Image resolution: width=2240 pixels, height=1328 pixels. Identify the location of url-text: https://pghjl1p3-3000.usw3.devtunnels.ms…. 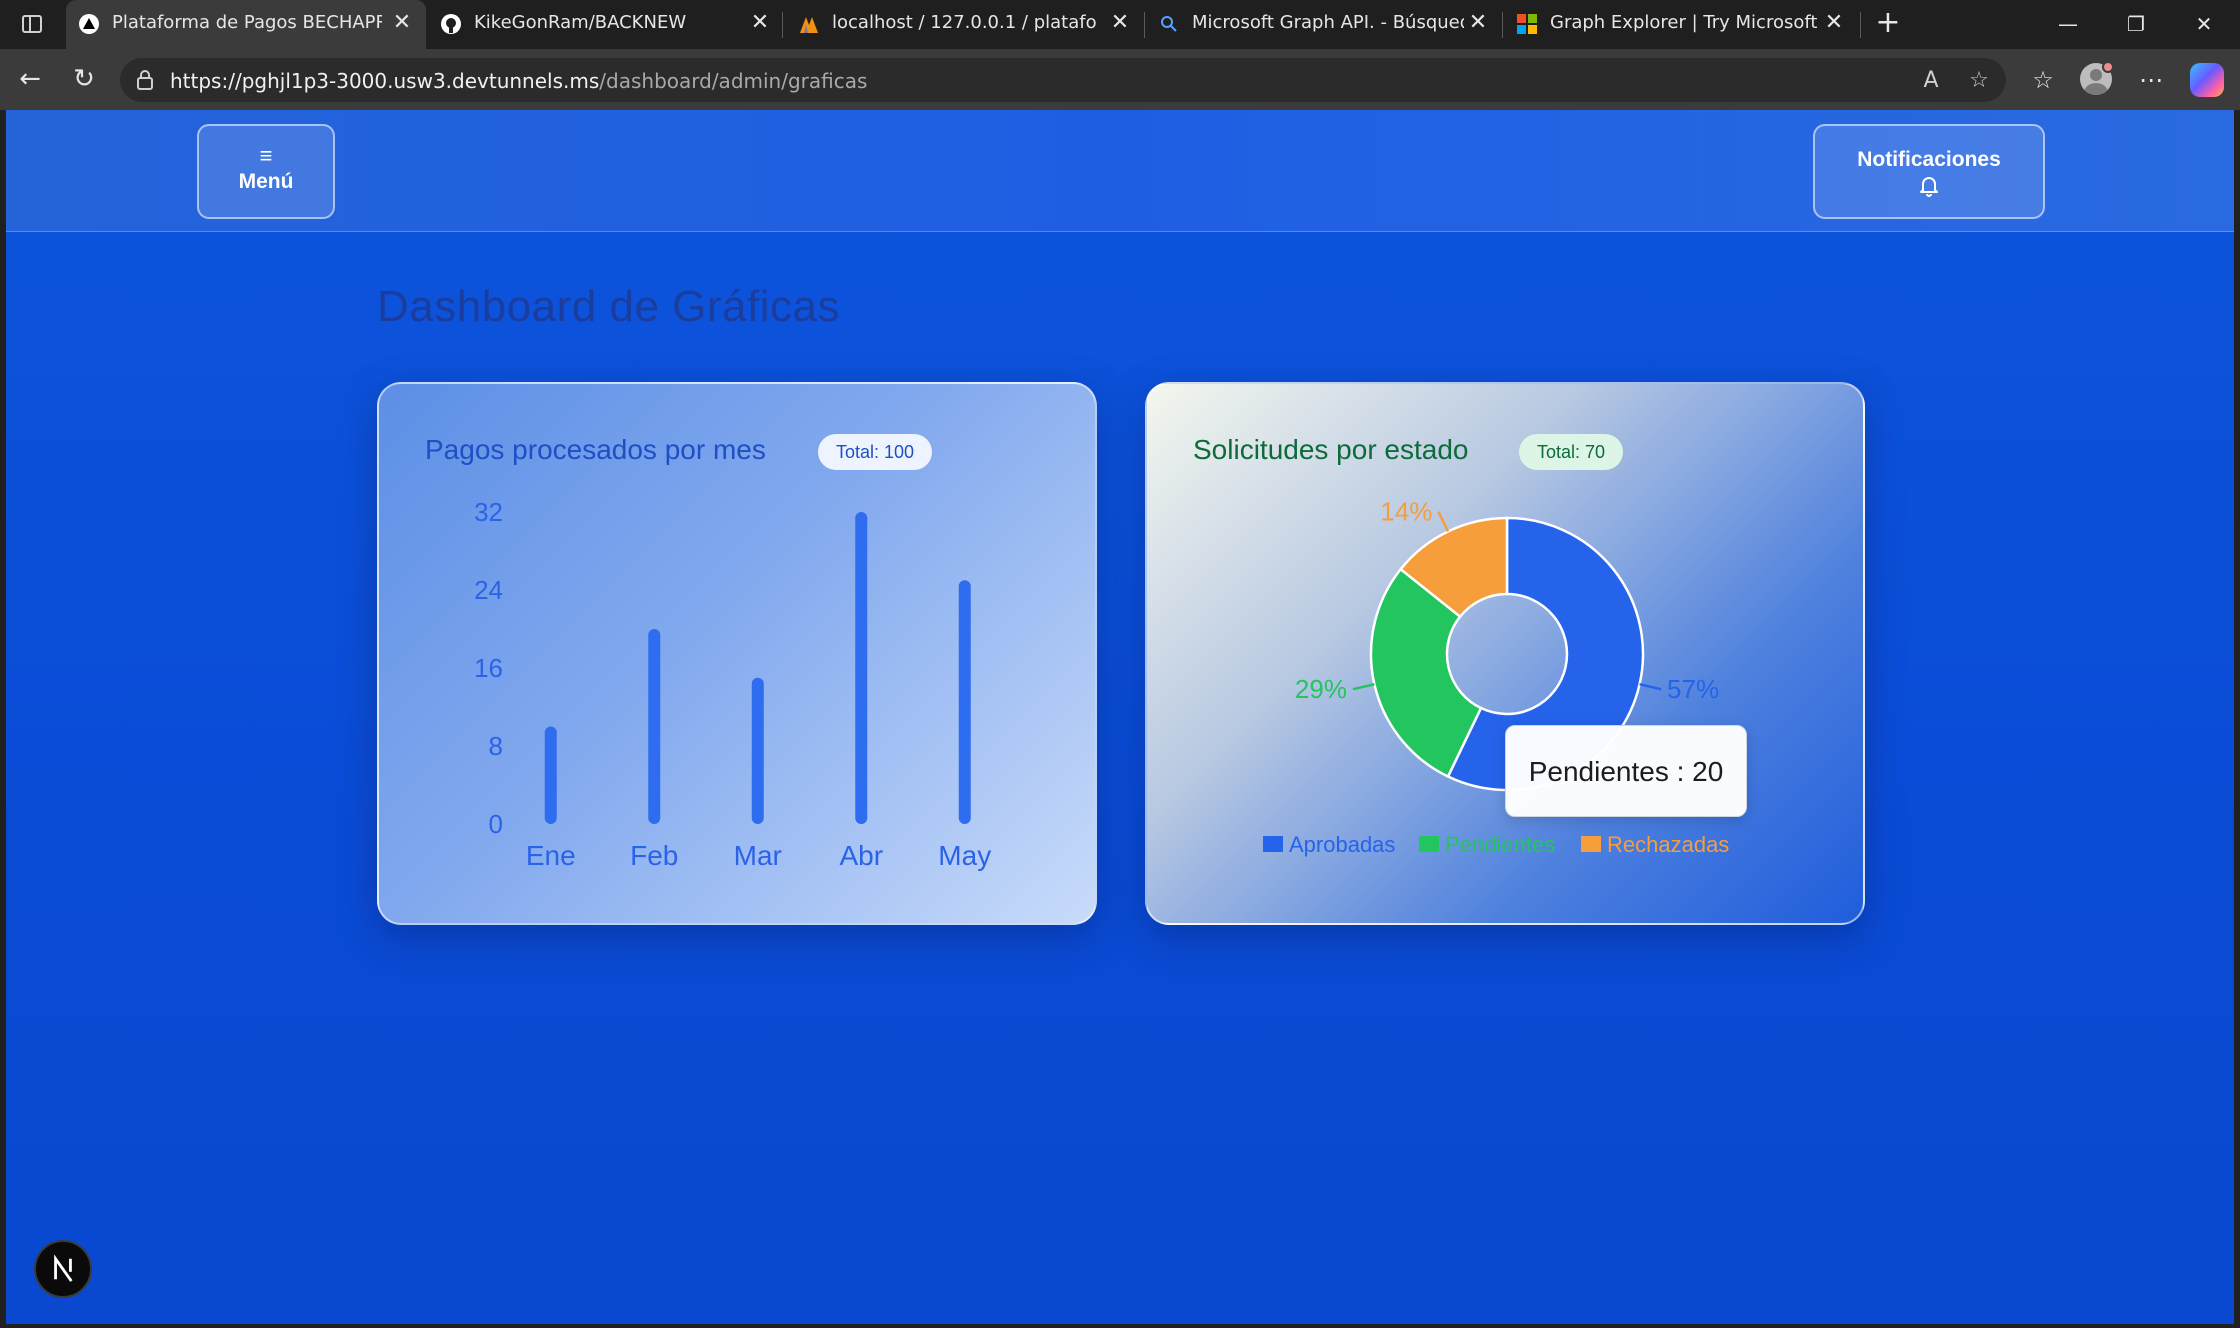
(518, 81).